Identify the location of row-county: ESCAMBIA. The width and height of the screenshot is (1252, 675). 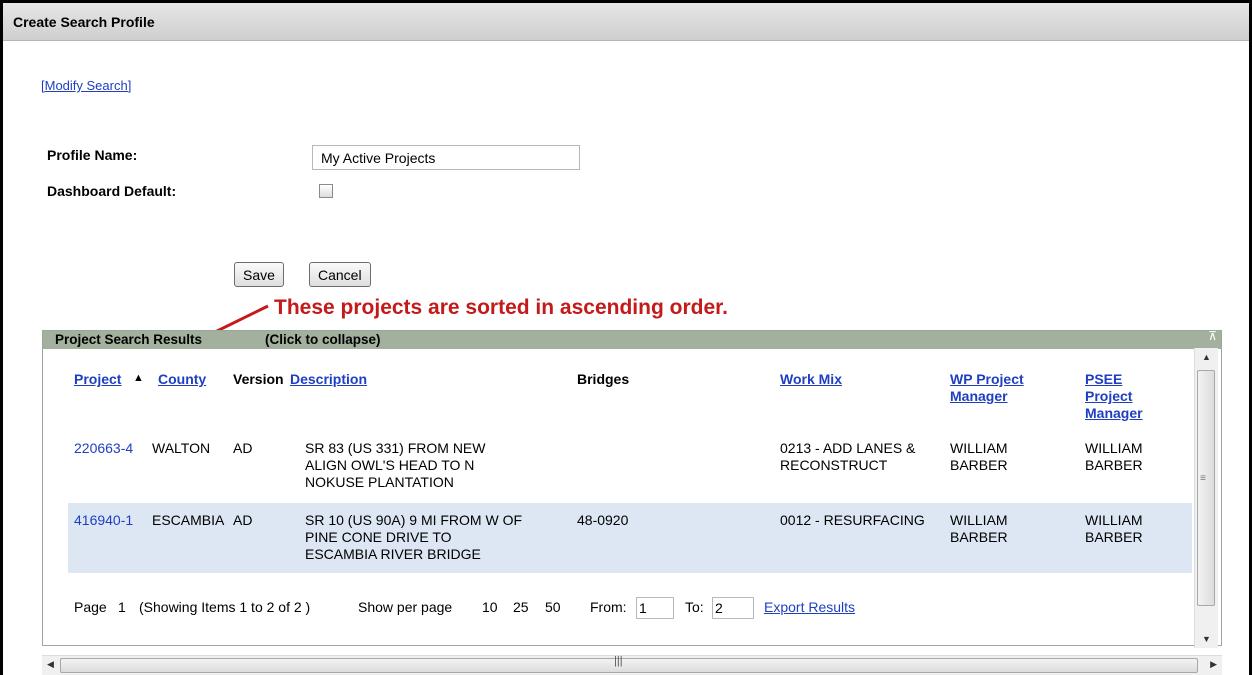
(188, 520).